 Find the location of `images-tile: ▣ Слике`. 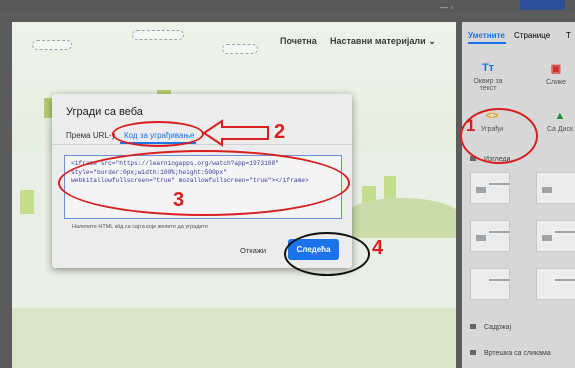

images-tile: ▣ Слике is located at coordinates (555, 74).